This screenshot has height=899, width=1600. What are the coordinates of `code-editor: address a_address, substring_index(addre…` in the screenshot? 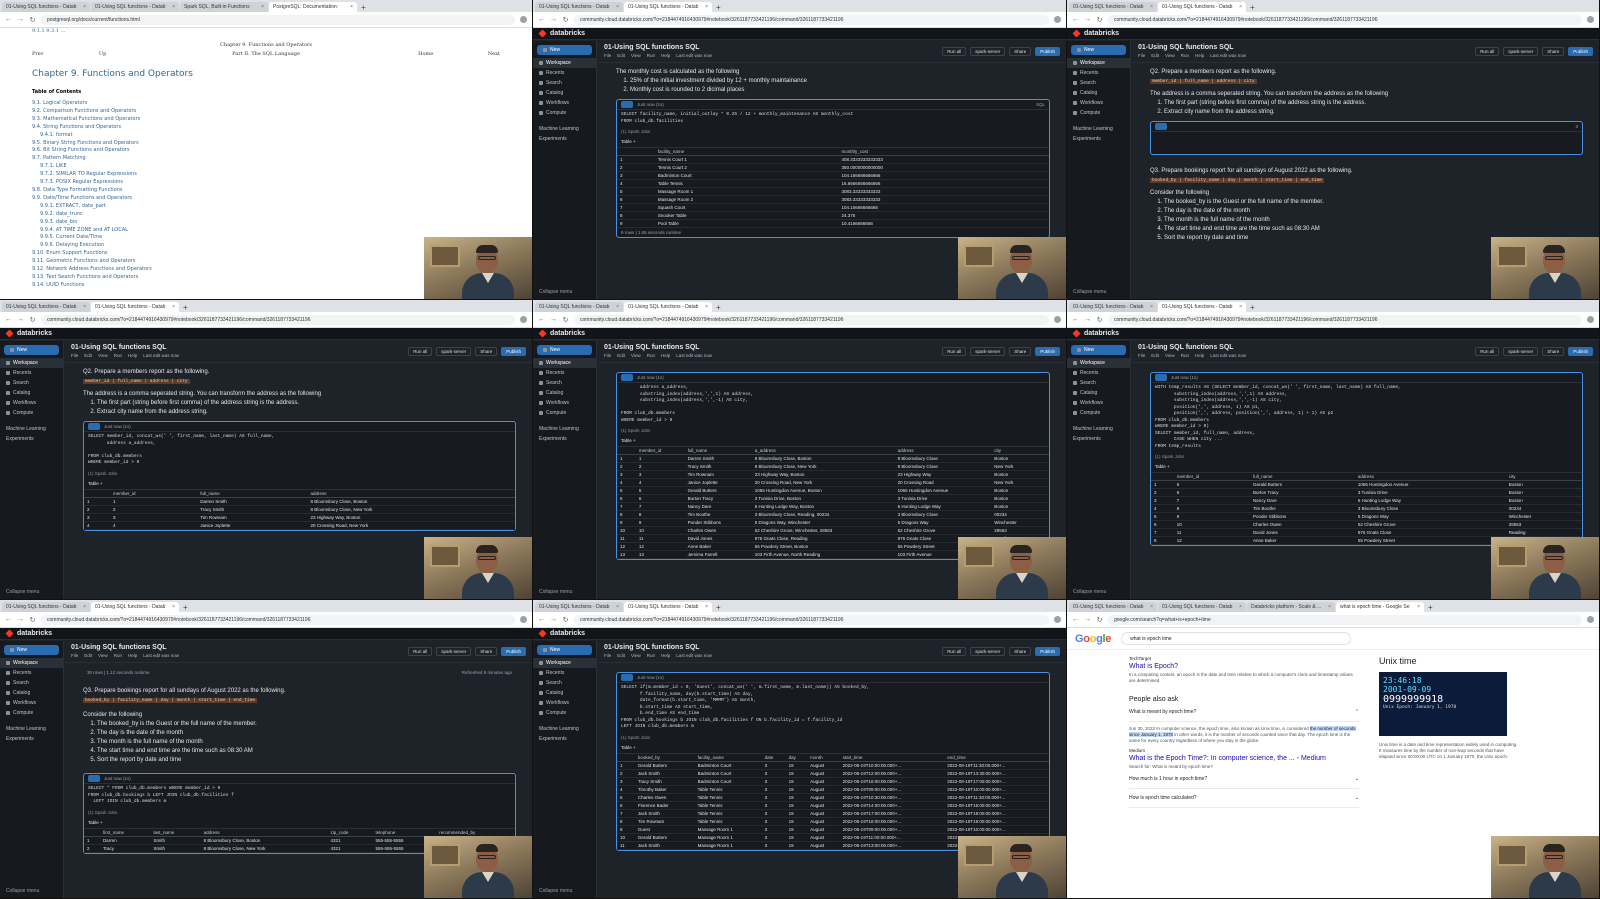 It's located at (833, 404).